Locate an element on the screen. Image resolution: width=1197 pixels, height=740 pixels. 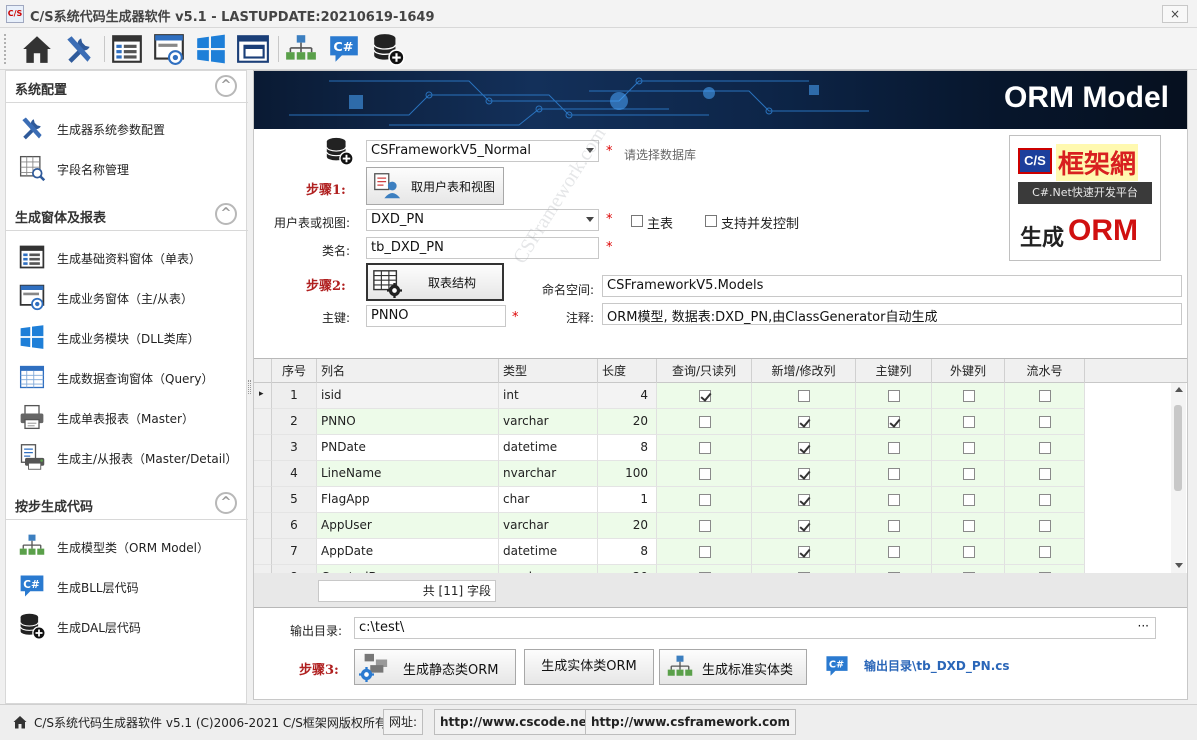
table-row: 2 PNNO varchar 20 is located at coordinates (711, 422).